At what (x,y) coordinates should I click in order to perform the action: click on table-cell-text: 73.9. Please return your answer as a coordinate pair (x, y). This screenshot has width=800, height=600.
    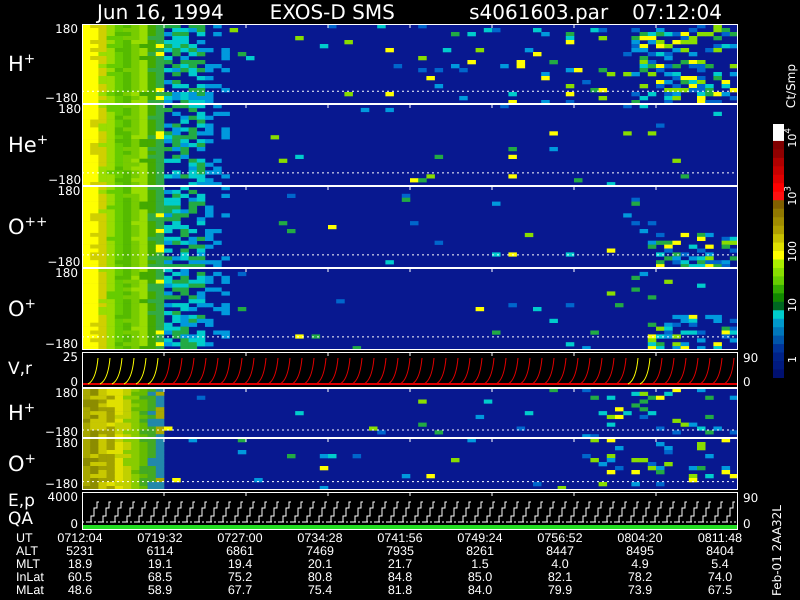
    Looking at the image, I should click on (640, 590).